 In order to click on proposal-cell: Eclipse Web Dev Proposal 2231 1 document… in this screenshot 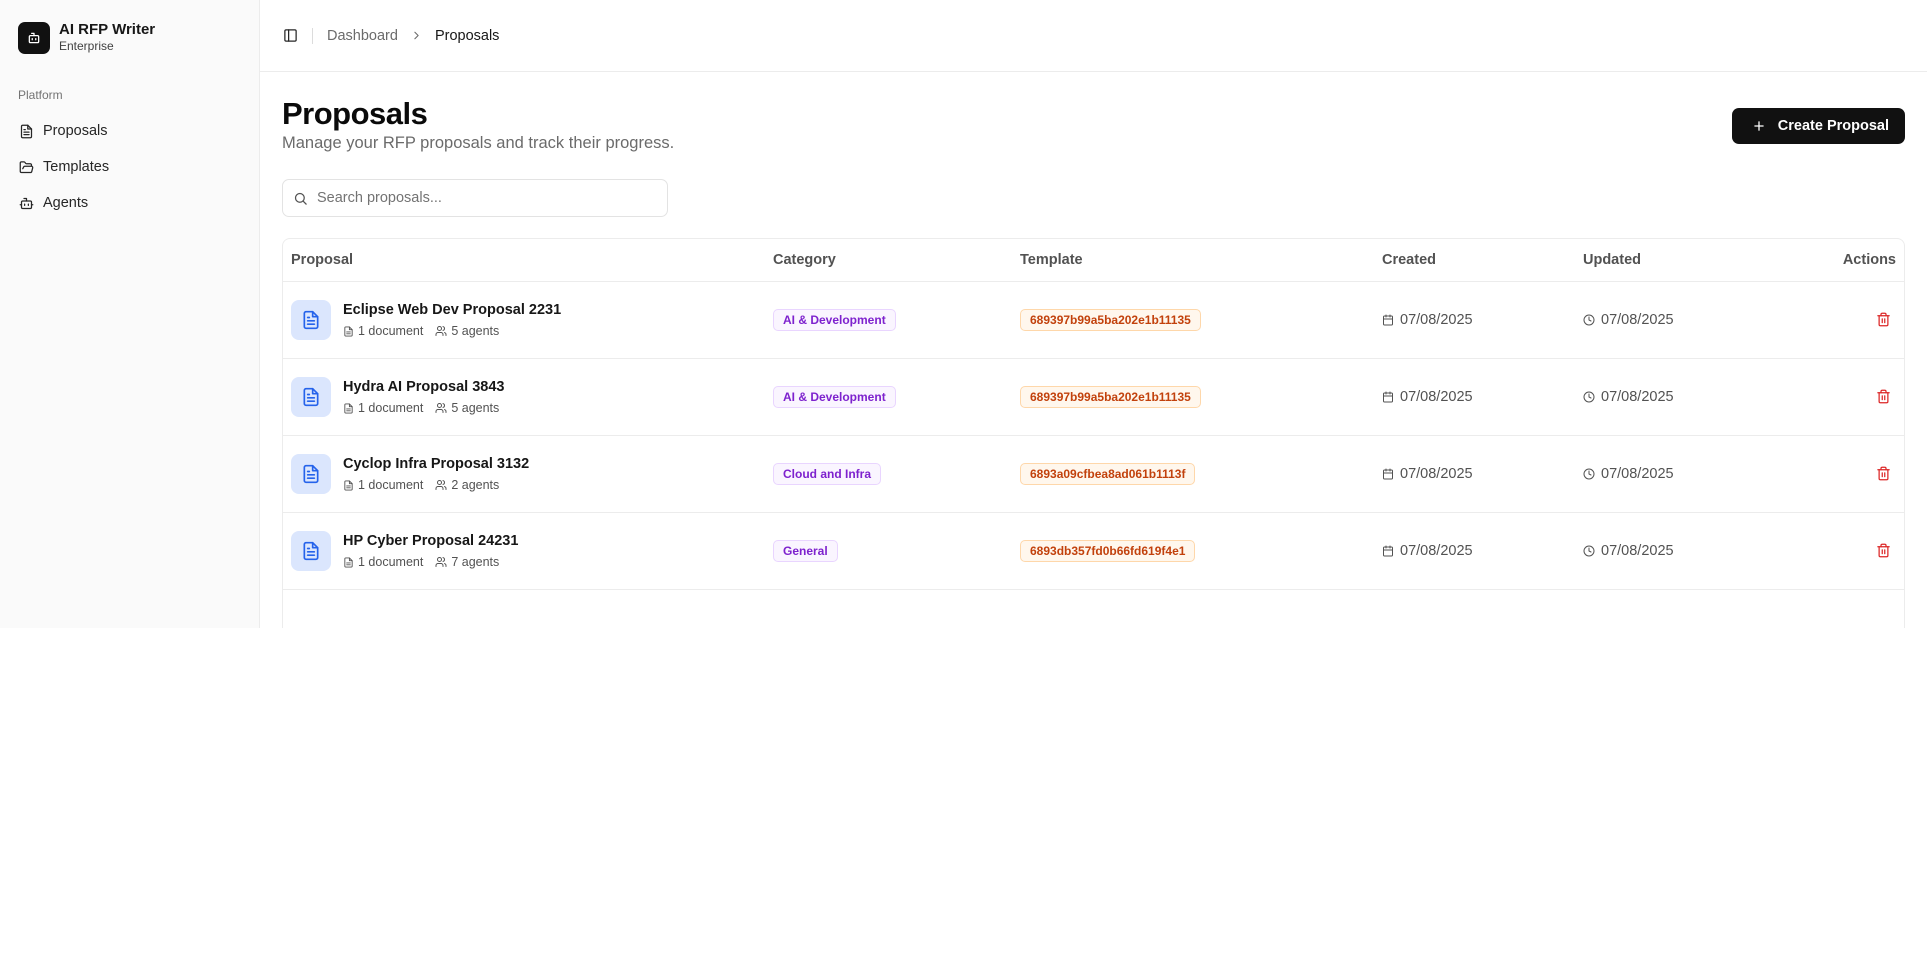, I will do `click(528, 320)`.